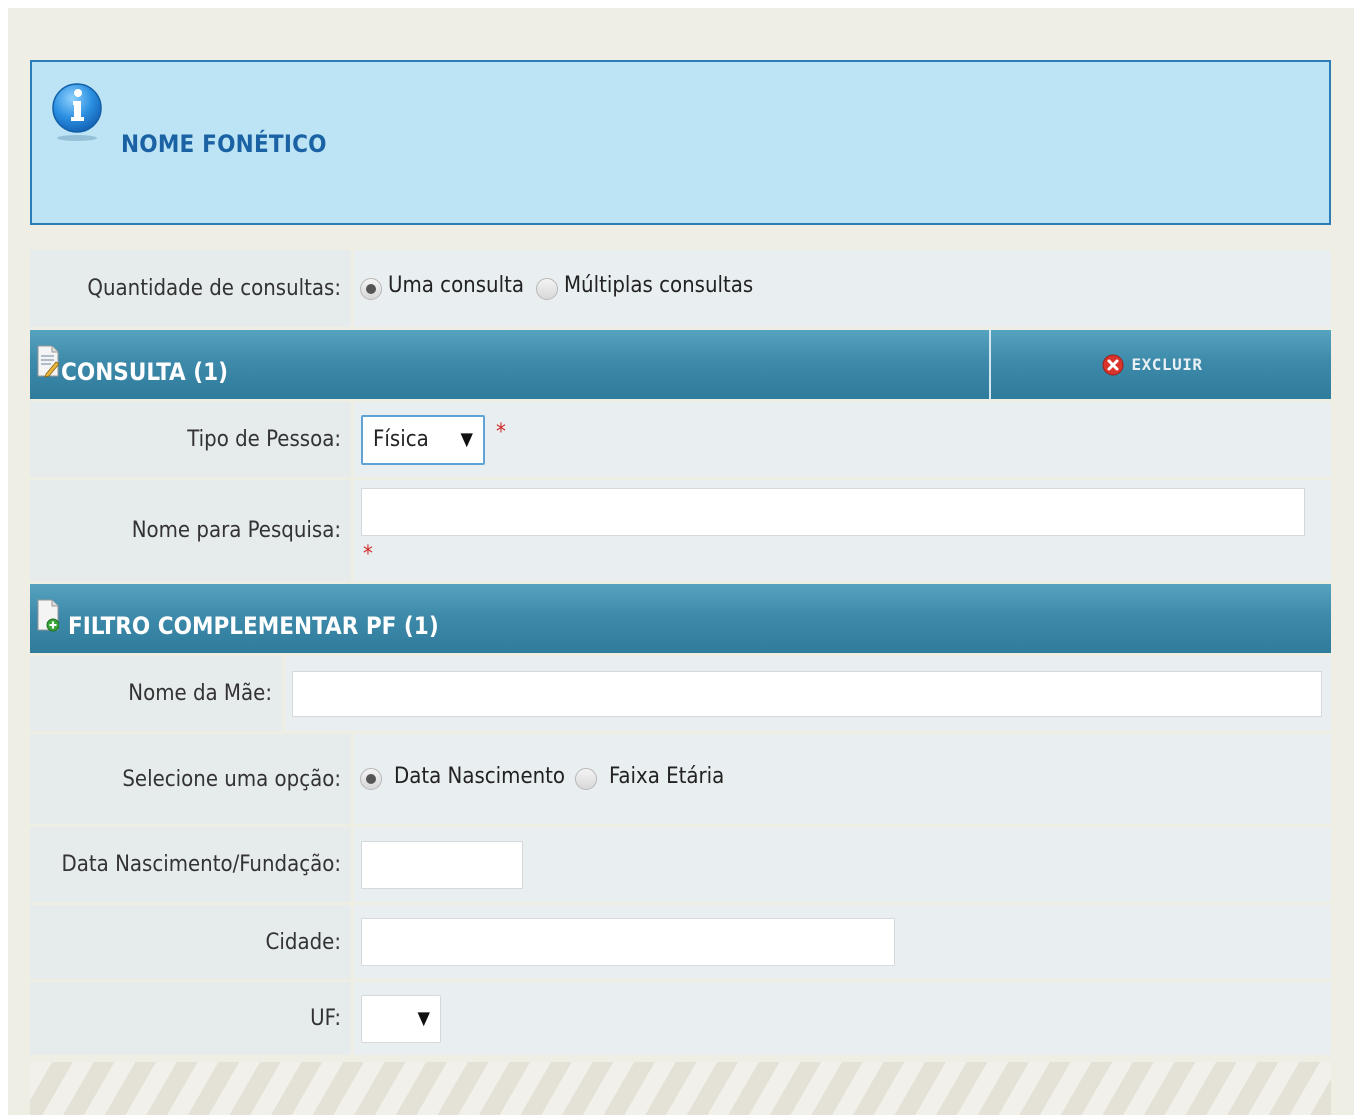 The width and height of the screenshot is (1357, 1115). I want to click on radio-uma-consulta-label: Uma consulta, so click(456, 285).